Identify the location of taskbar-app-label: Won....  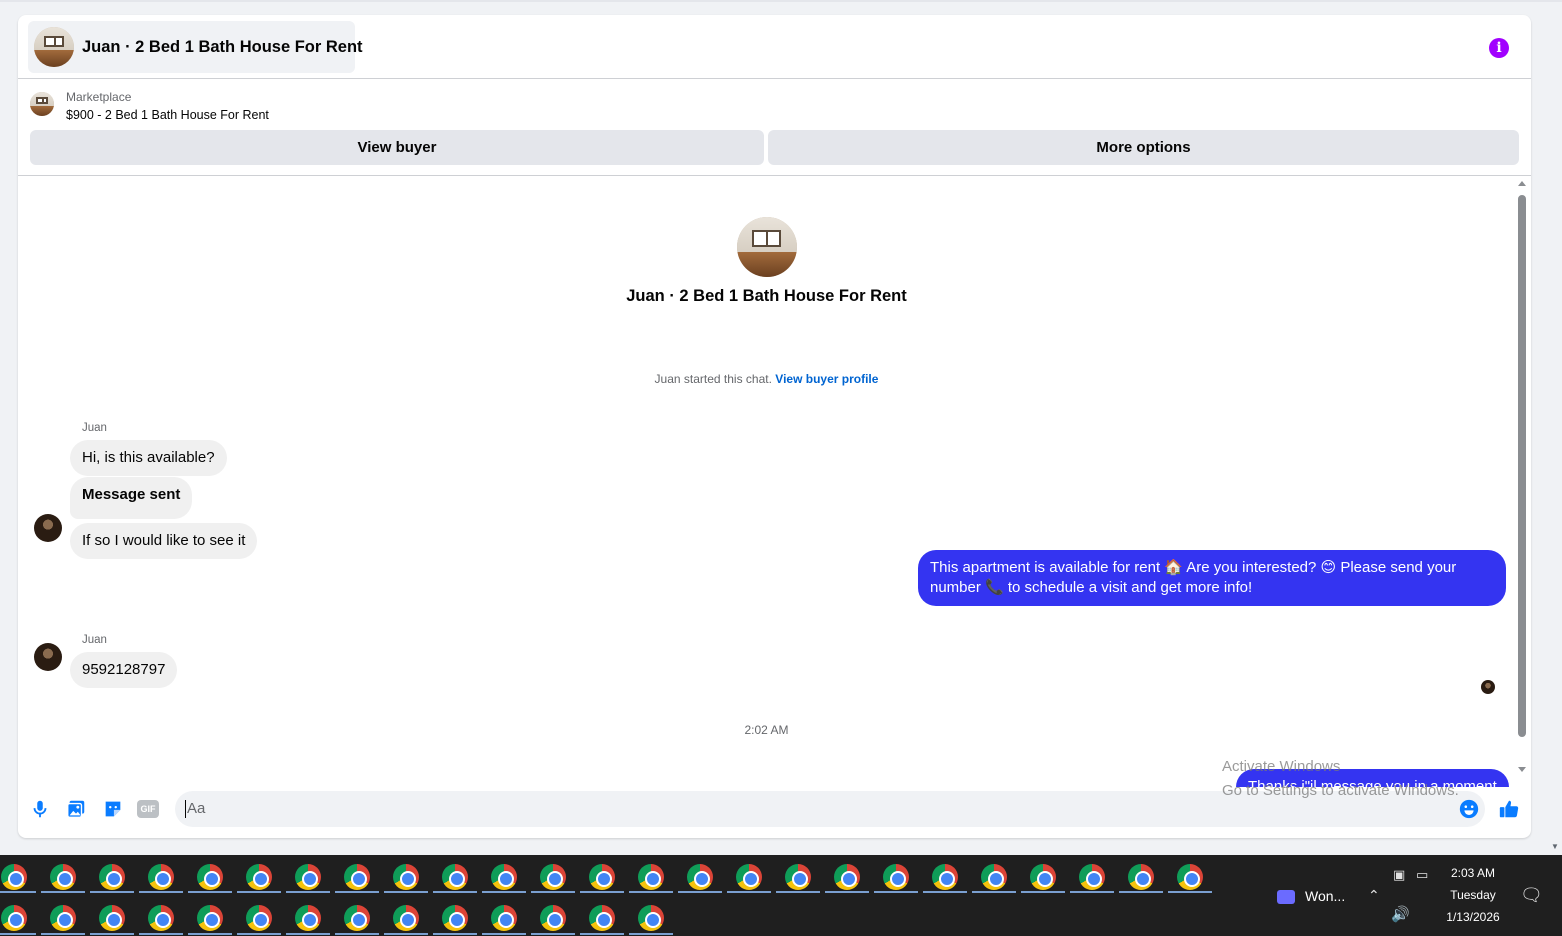
(1325, 896).